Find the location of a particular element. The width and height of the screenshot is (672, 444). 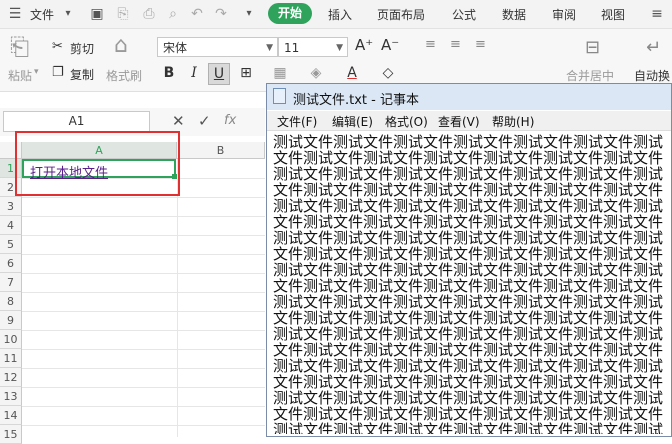

customize-chevron-icon: ▾ is located at coordinates (249, 14).